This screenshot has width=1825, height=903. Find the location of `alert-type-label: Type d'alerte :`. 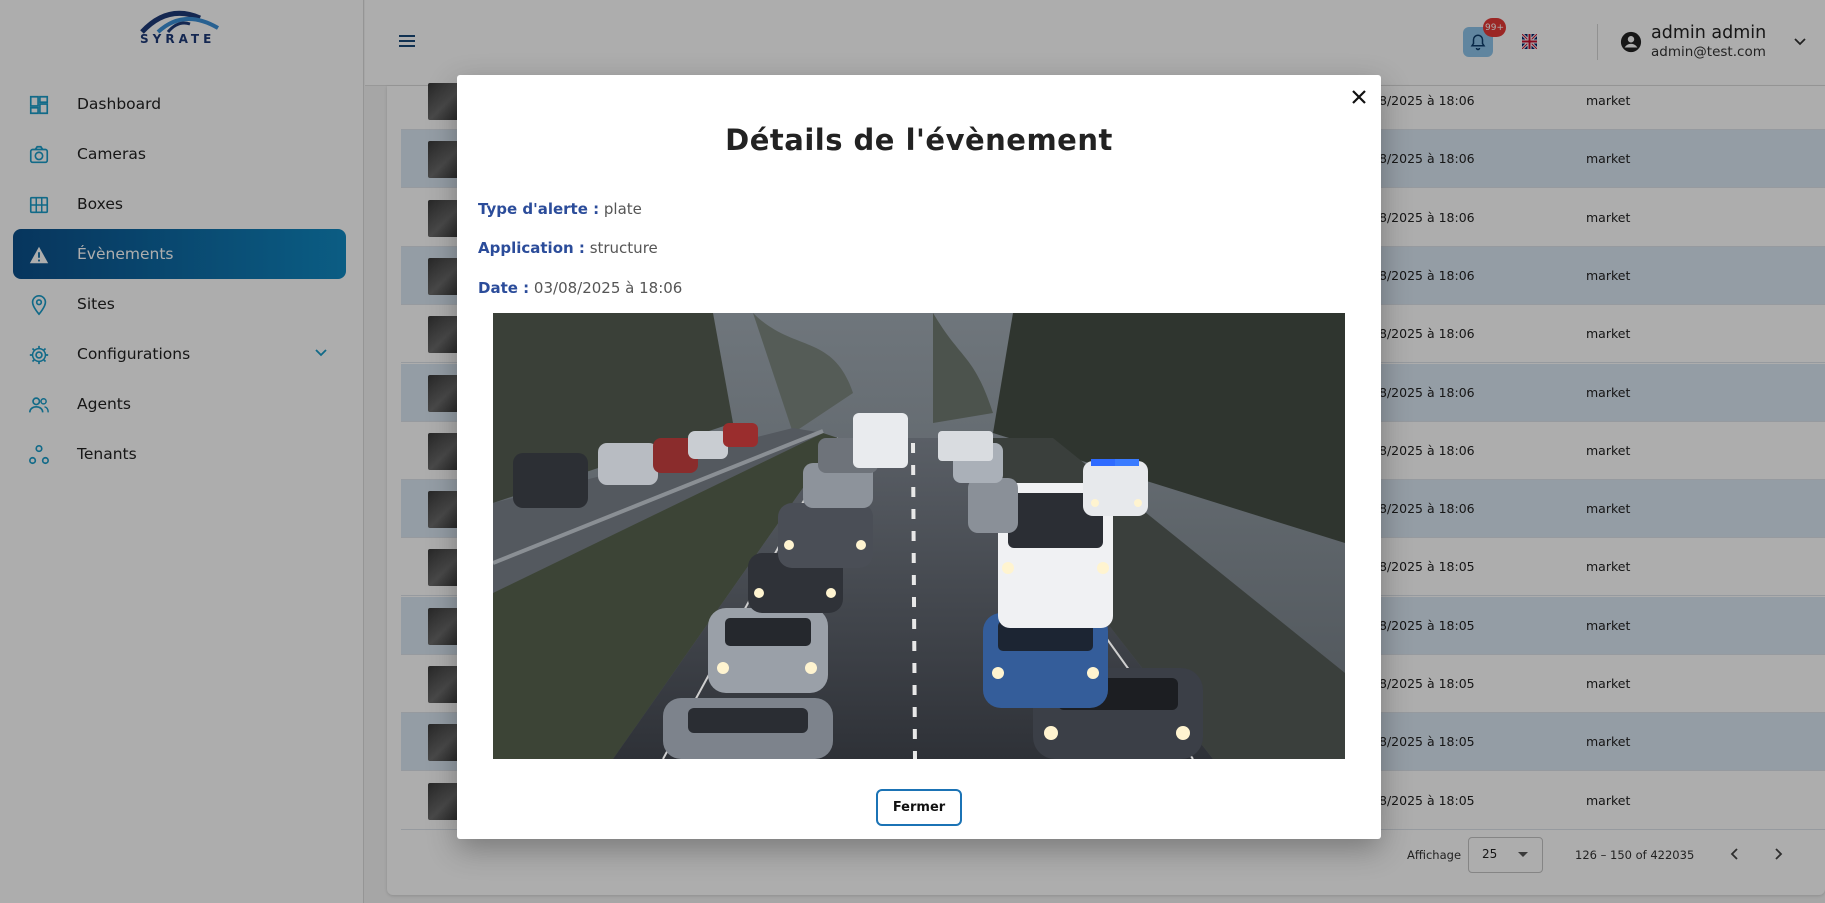

alert-type-label: Type d'alerte : is located at coordinates (539, 209).